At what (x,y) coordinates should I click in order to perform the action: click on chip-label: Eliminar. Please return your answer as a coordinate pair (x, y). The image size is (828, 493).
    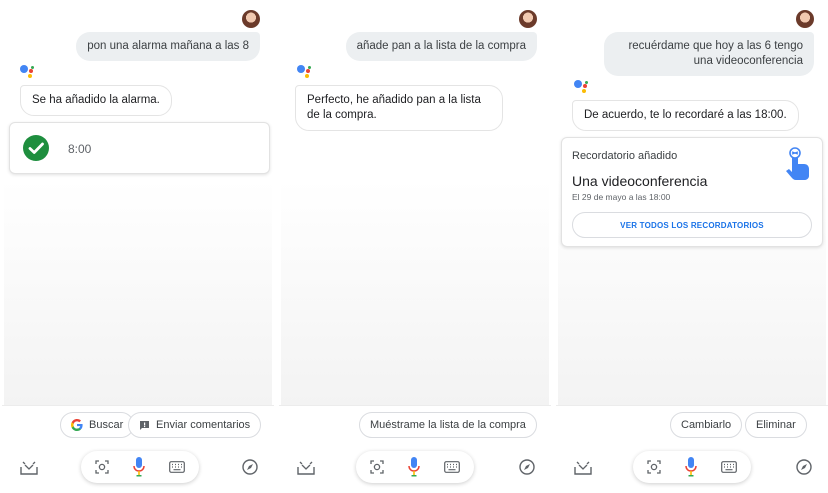
    Looking at the image, I should click on (776, 425).